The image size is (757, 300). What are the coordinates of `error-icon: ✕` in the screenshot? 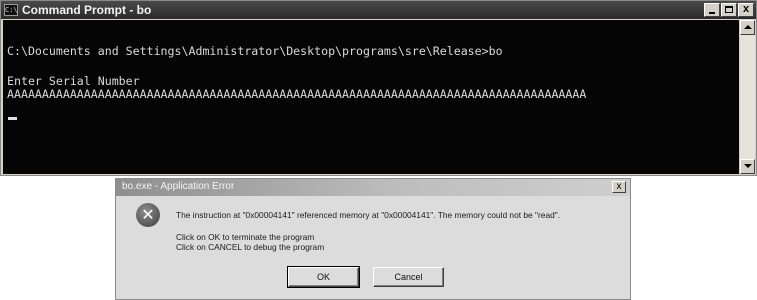 It's located at (148, 215).